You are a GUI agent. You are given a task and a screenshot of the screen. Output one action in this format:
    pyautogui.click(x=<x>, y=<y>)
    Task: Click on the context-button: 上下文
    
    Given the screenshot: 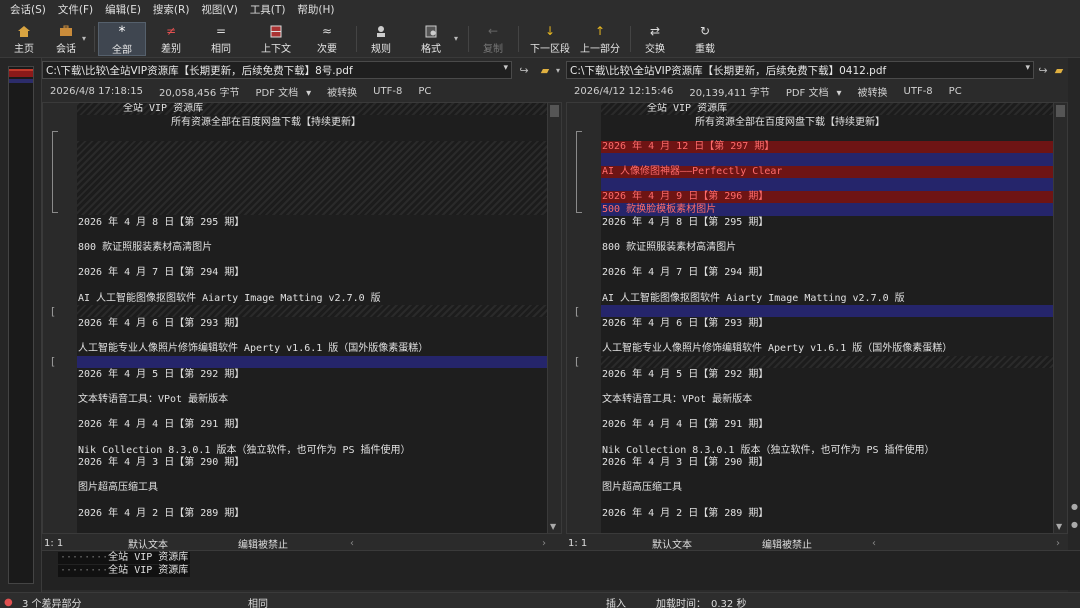 What is the action you would take?
    pyautogui.click(x=276, y=39)
    